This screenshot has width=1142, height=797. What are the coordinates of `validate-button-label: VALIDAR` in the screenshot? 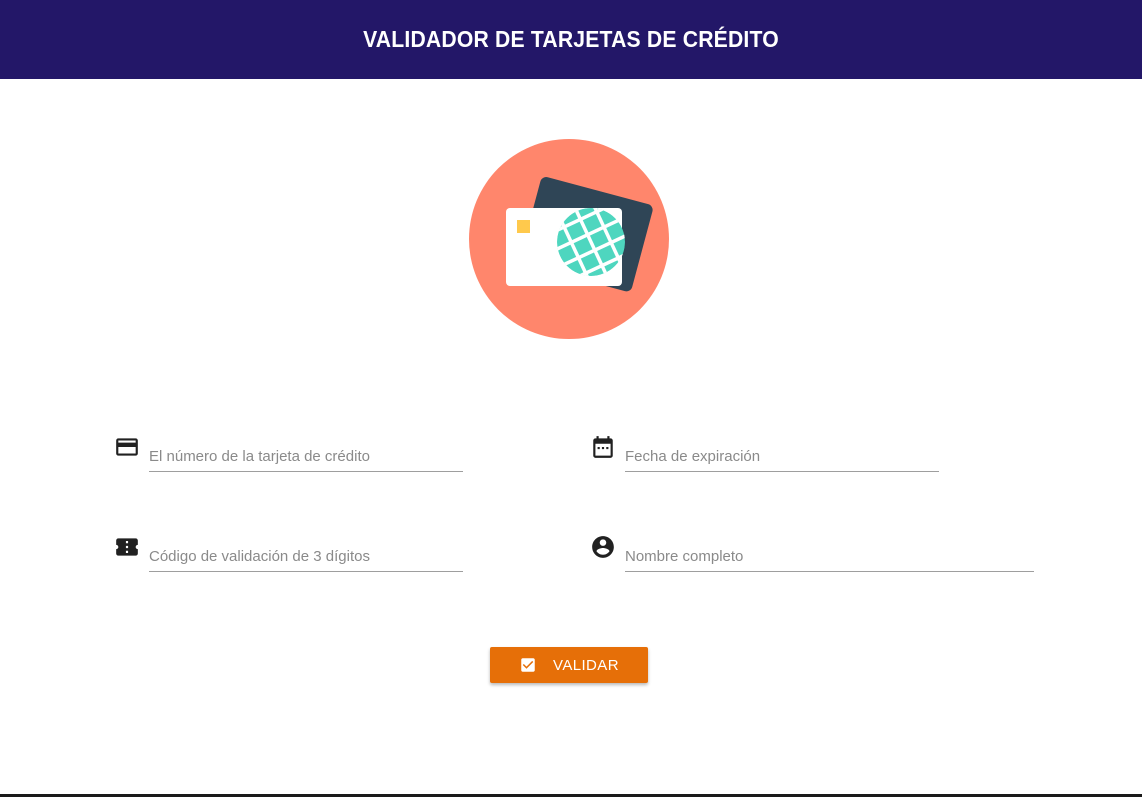 It's located at (586, 665).